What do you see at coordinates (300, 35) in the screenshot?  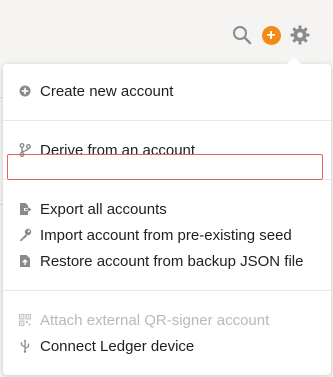 I see `settings-gear-icon` at bounding box center [300, 35].